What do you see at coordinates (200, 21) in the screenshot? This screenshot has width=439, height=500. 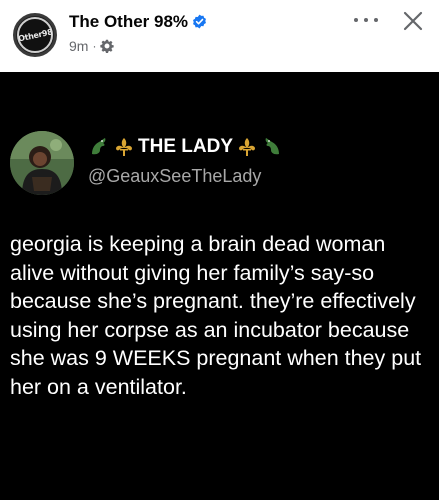 I see `verified-badge-icon` at bounding box center [200, 21].